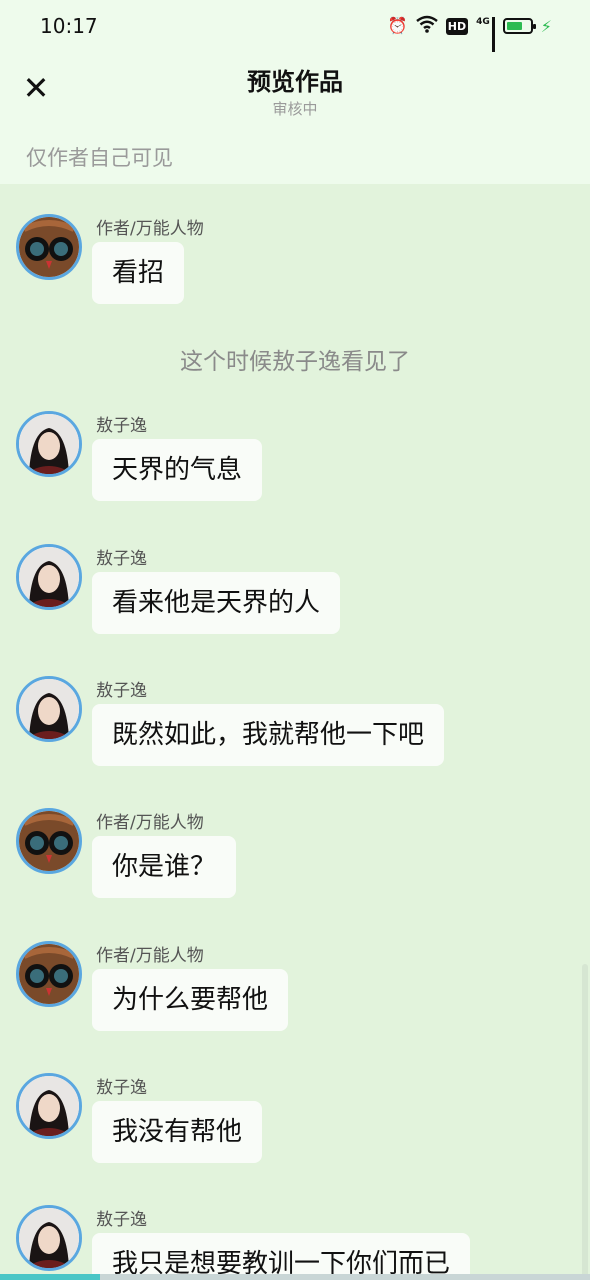  I want to click on narration-text: 这个时候敖子逸看见了, so click(295, 362).